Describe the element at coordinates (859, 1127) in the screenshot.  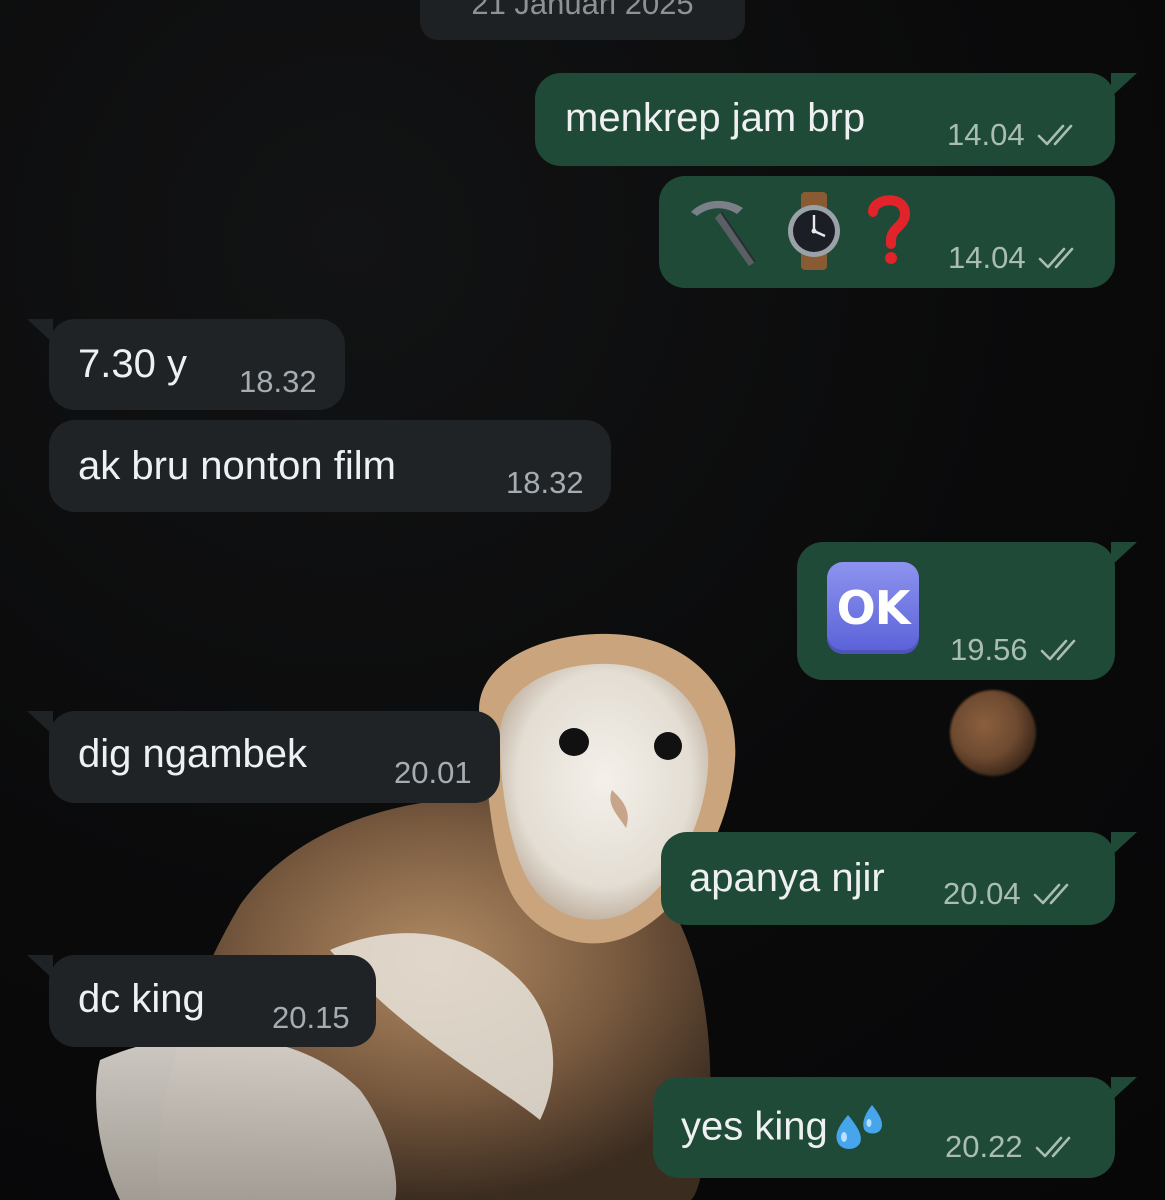
I see `sweat-droplets-icon` at that location.